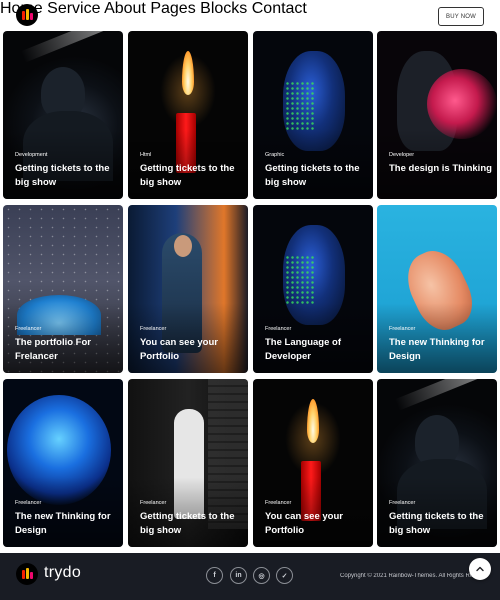  I want to click on brand-logo, so click(27, 15).